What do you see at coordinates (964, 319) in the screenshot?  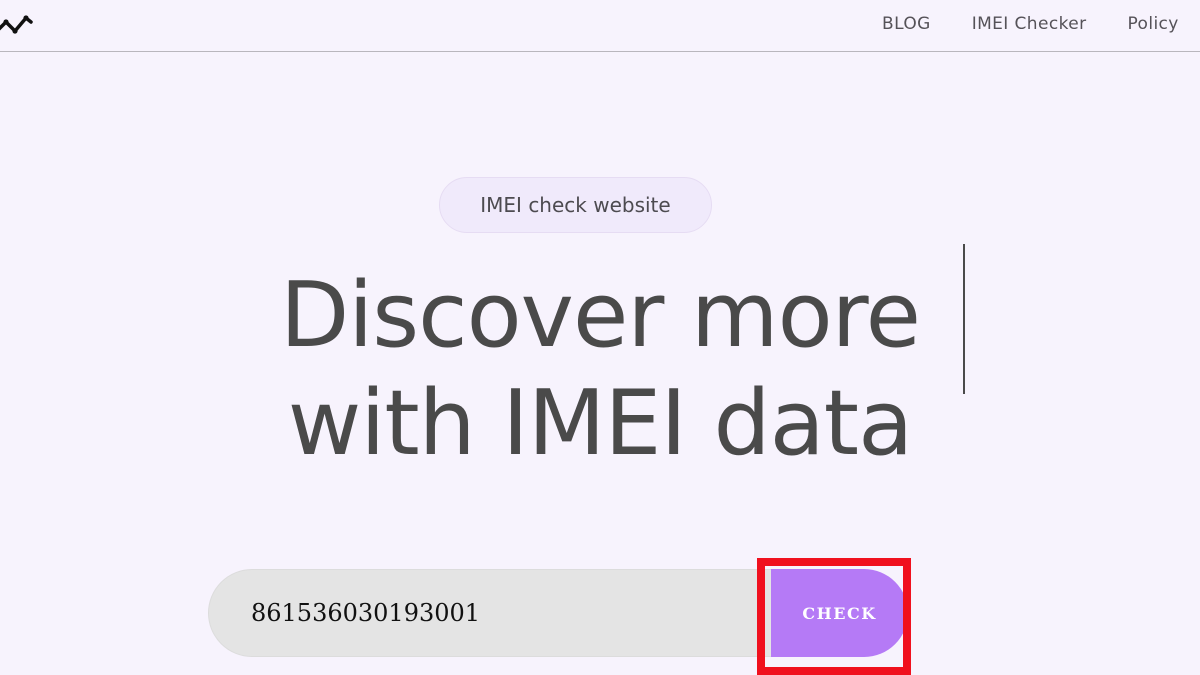 I see `text-caret` at bounding box center [964, 319].